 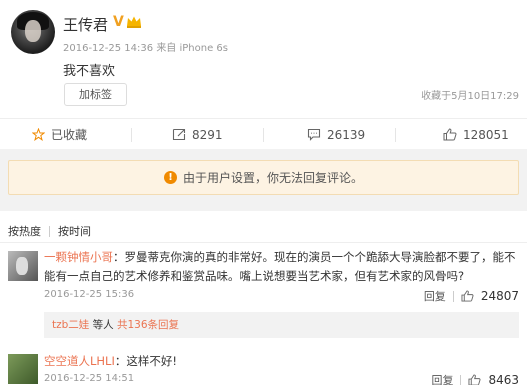 What do you see at coordinates (69, 135) in the screenshot?
I see `favorite-label: 已收藏` at bounding box center [69, 135].